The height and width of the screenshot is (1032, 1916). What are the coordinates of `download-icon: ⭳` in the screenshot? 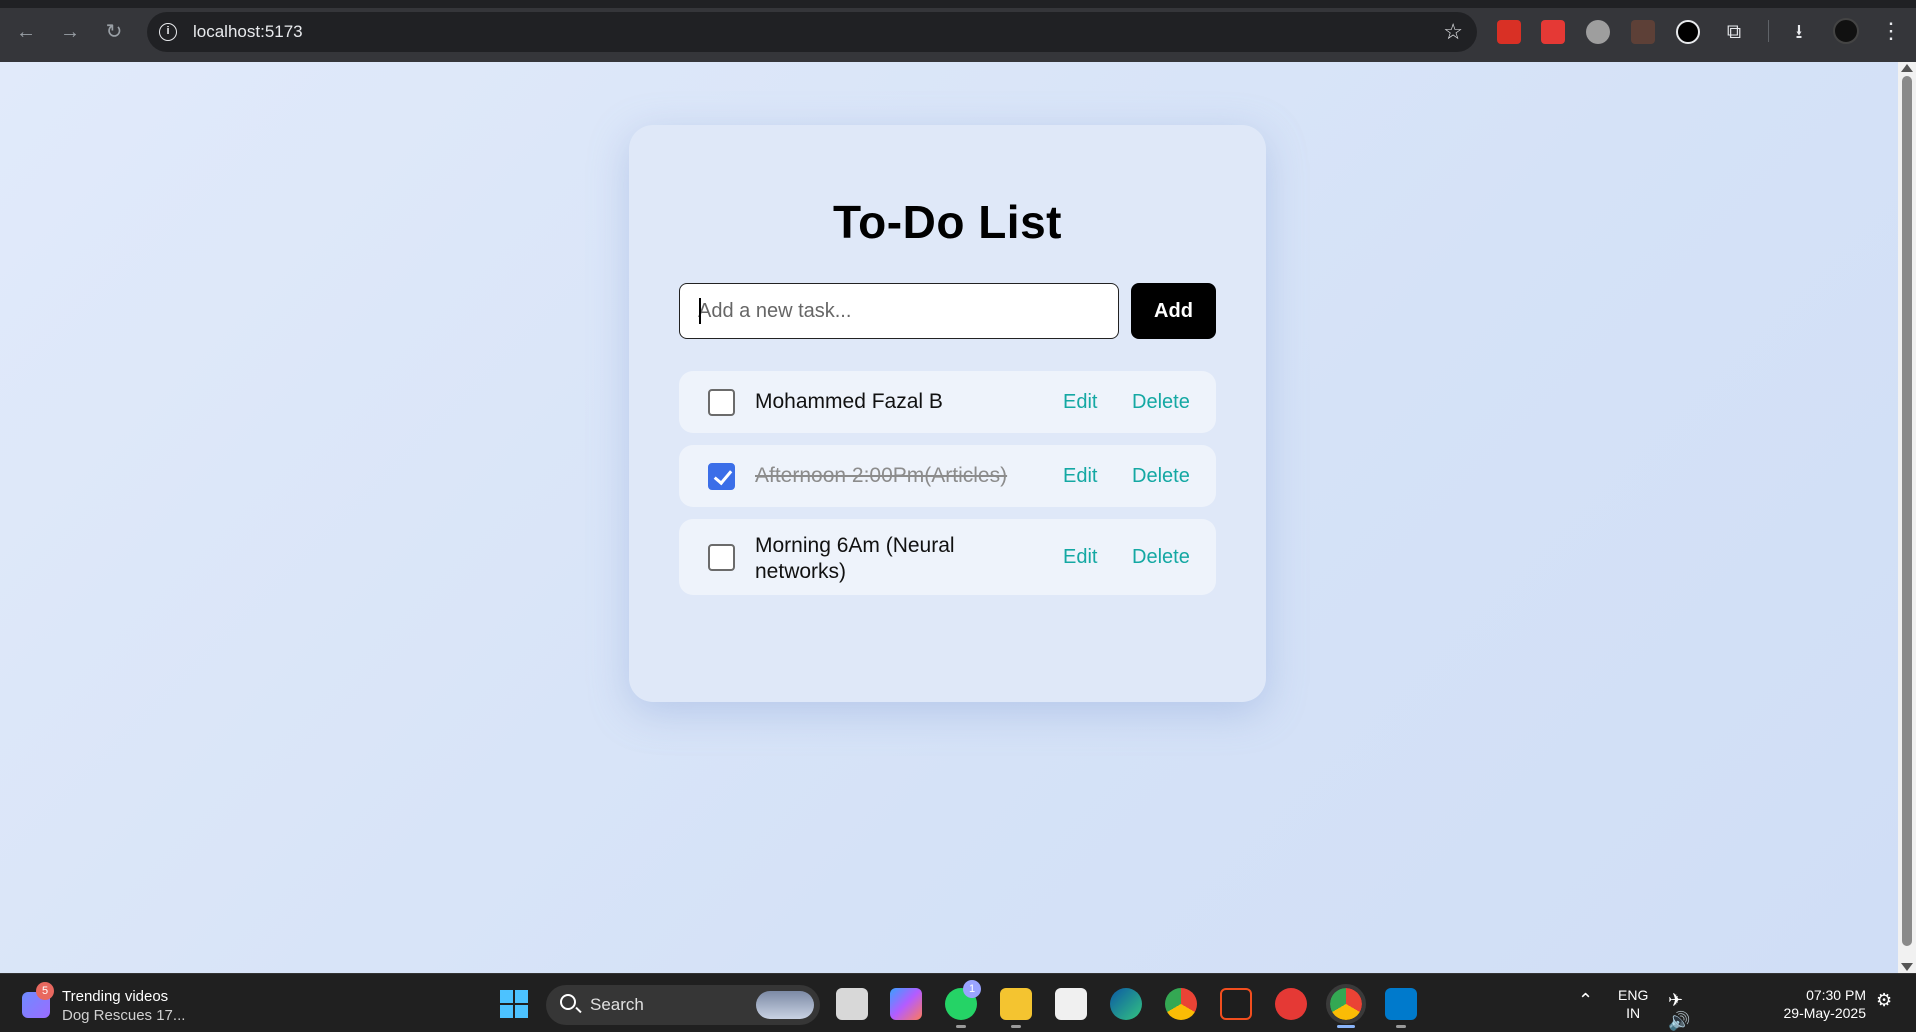 It's located at (1799, 32).